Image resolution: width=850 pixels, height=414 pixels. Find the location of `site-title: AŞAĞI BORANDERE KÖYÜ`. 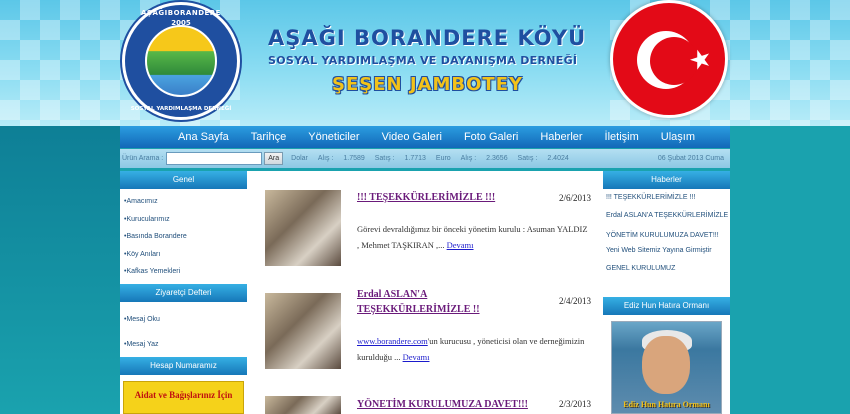

site-title: AŞAĞI BORANDERE KÖYÜ is located at coordinates (427, 38).